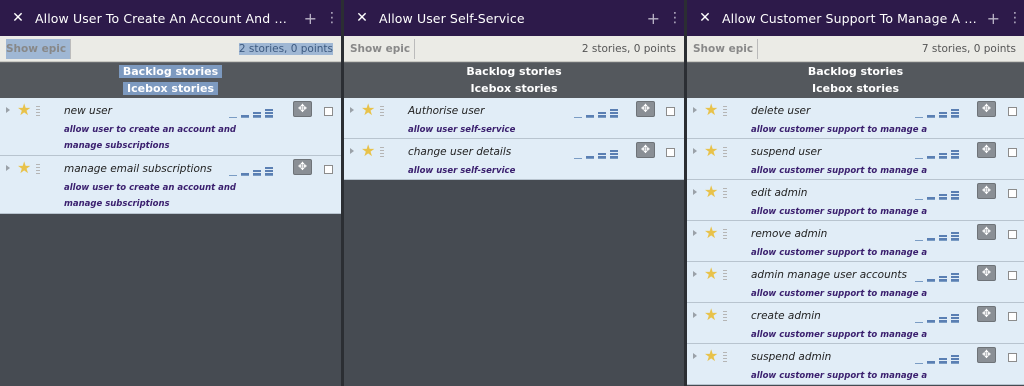 Image resolution: width=1024 pixels, height=386 pixels. Describe the element at coordinates (829, 275) in the screenshot. I see `story-name: admin manage user accounts` at that location.